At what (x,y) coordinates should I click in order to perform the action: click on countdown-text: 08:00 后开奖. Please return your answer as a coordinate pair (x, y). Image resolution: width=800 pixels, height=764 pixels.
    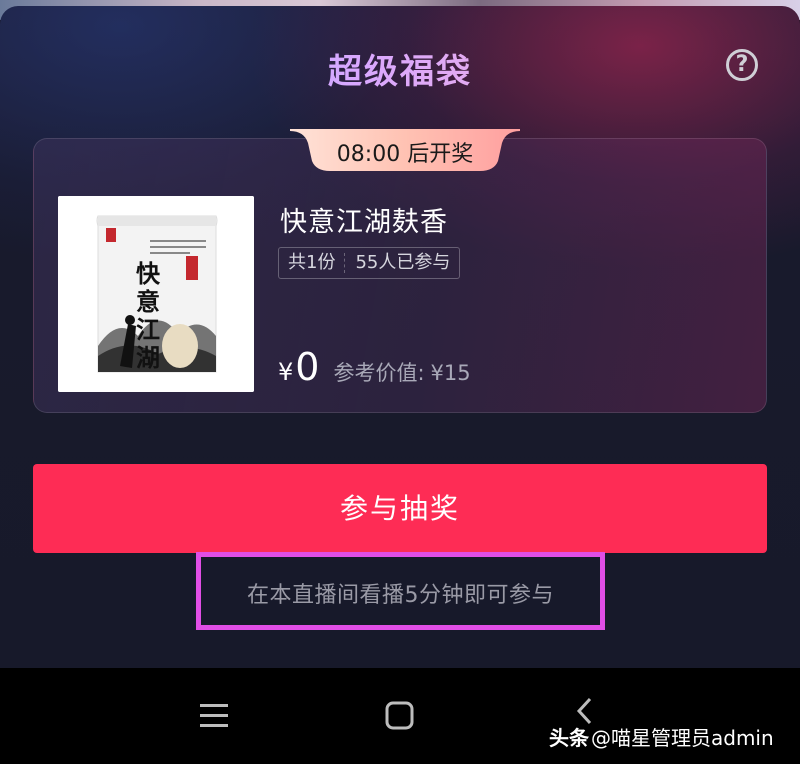
    Looking at the image, I should click on (405, 154).